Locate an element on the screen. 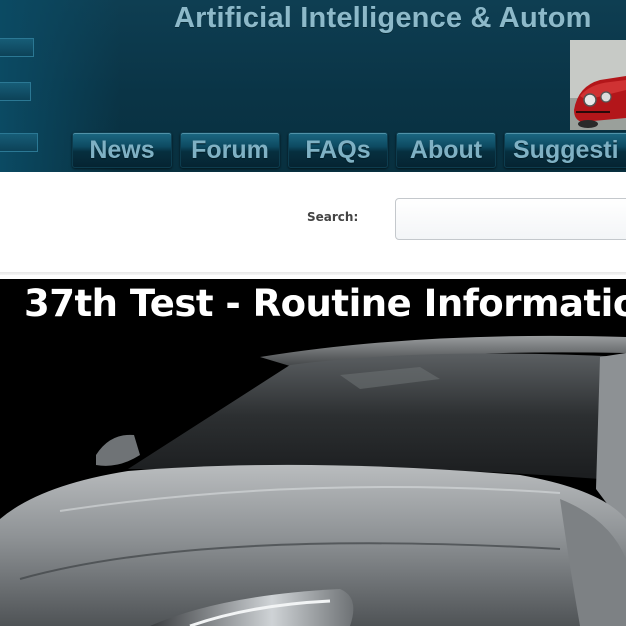 The image size is (626, 626). nav-tab-about: About is located at coordinates (446, 150).